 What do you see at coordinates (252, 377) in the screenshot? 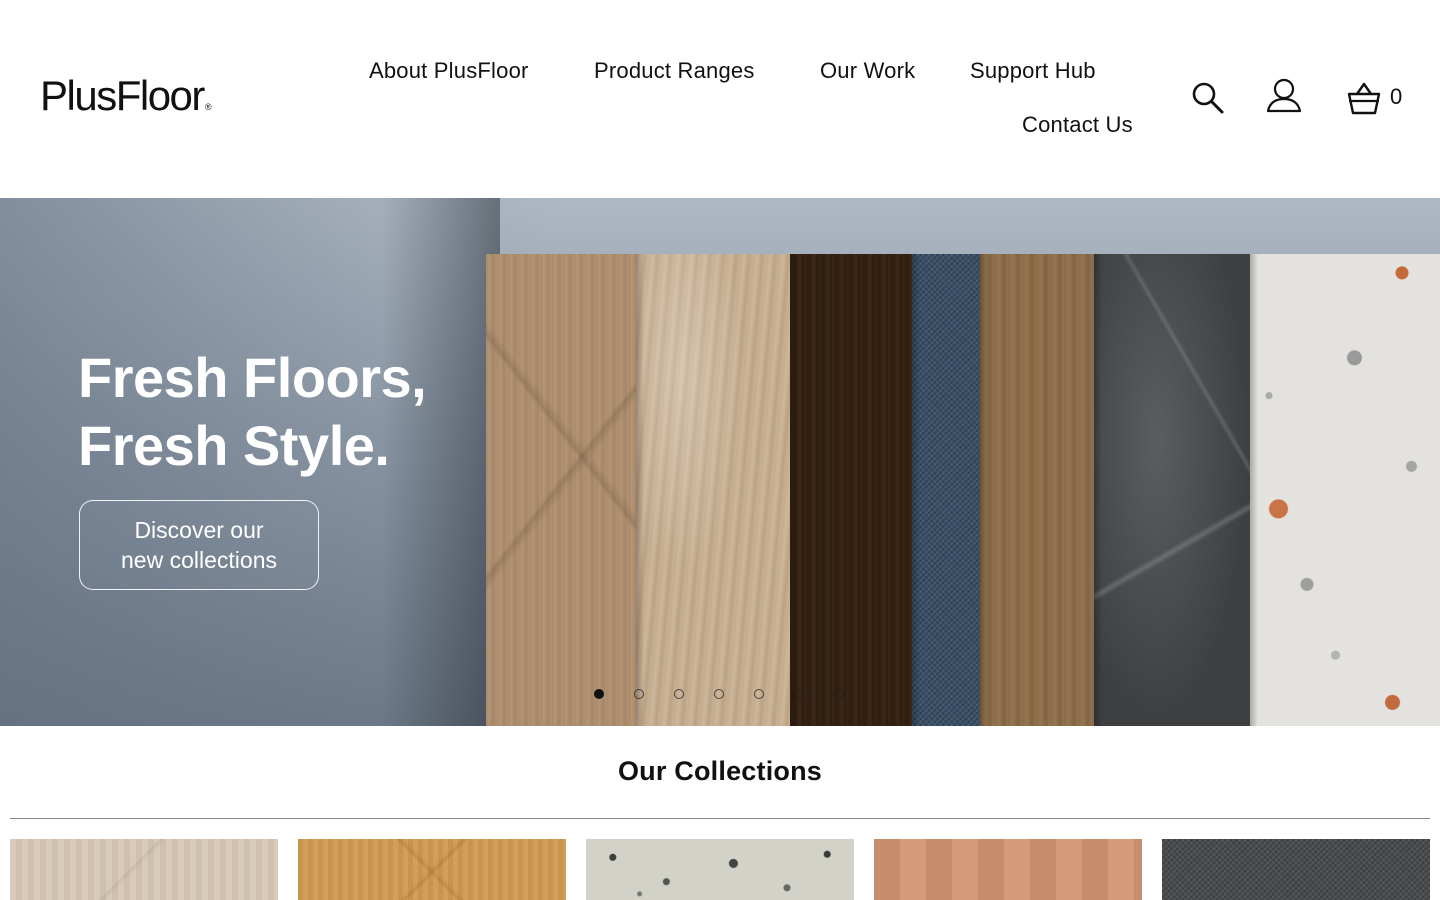
I see `hero-title-line1: Fresh Floors,` at bounding box center [252, 377].